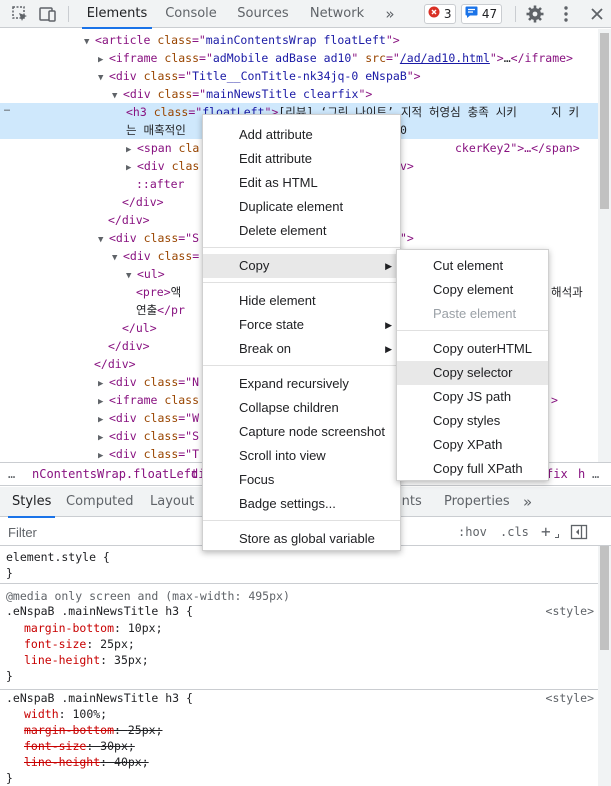 The width and height of the screenshot is (611, 786). I want to click on menu-item-scroll-into-view: Scroll into view, so click(301, 456).